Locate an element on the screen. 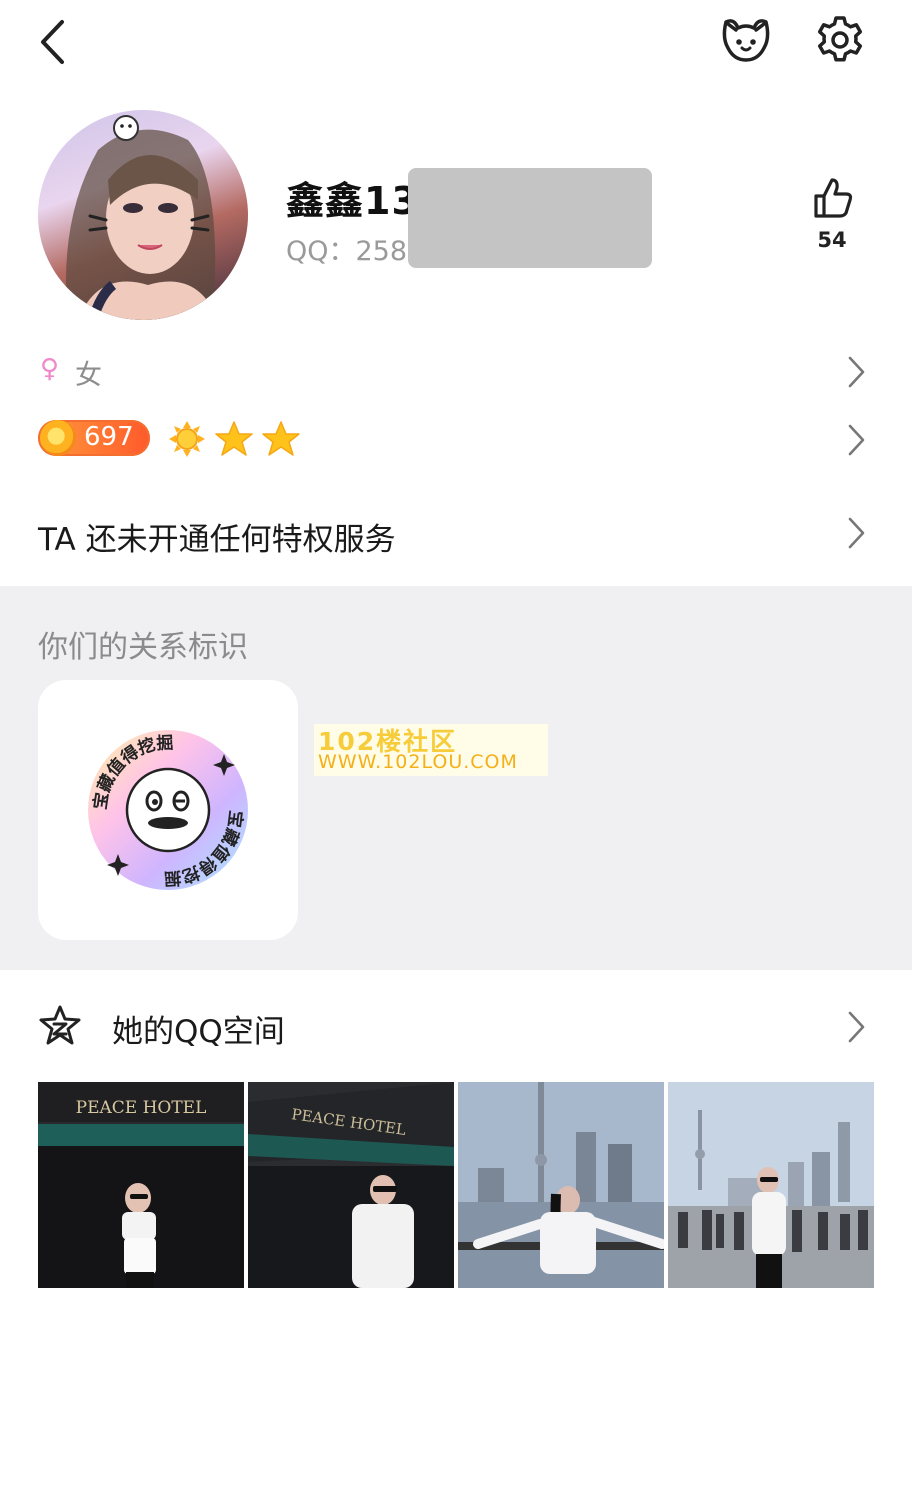  relation-badge-icon: 宝藏值得挖掘 宝藏值得挖掘 is located at coordinates (168, 810).